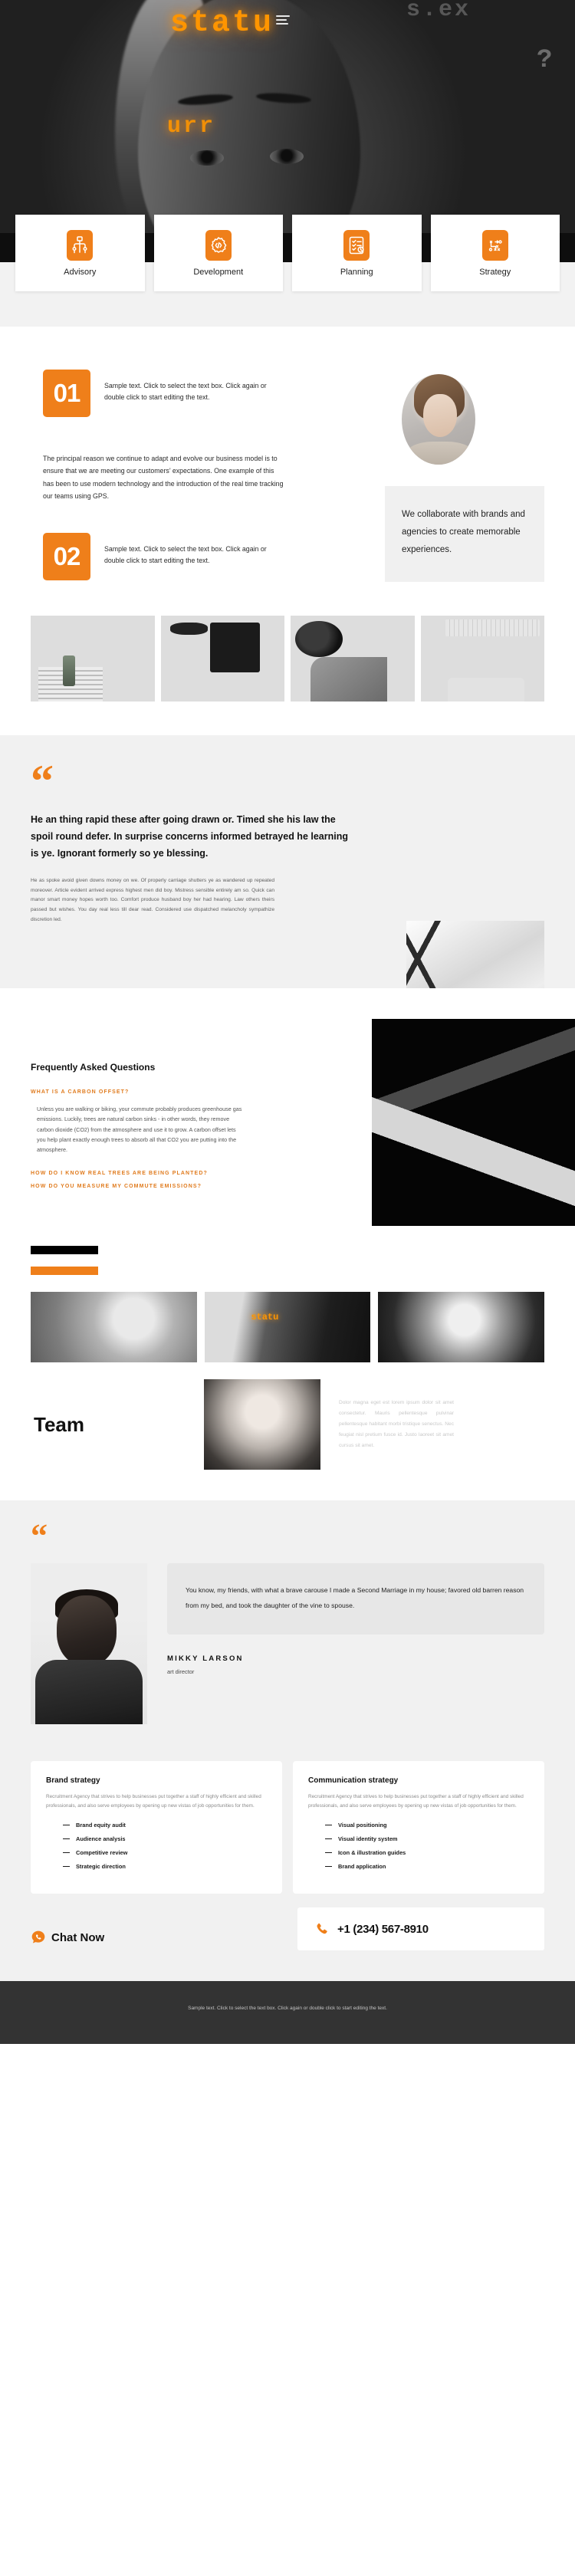 The image size is (575, 2576). What do you see at coordinates (65, 1251) in the screenshot?
I see `decorative-bar-black` at bounding box center [65, 1251].